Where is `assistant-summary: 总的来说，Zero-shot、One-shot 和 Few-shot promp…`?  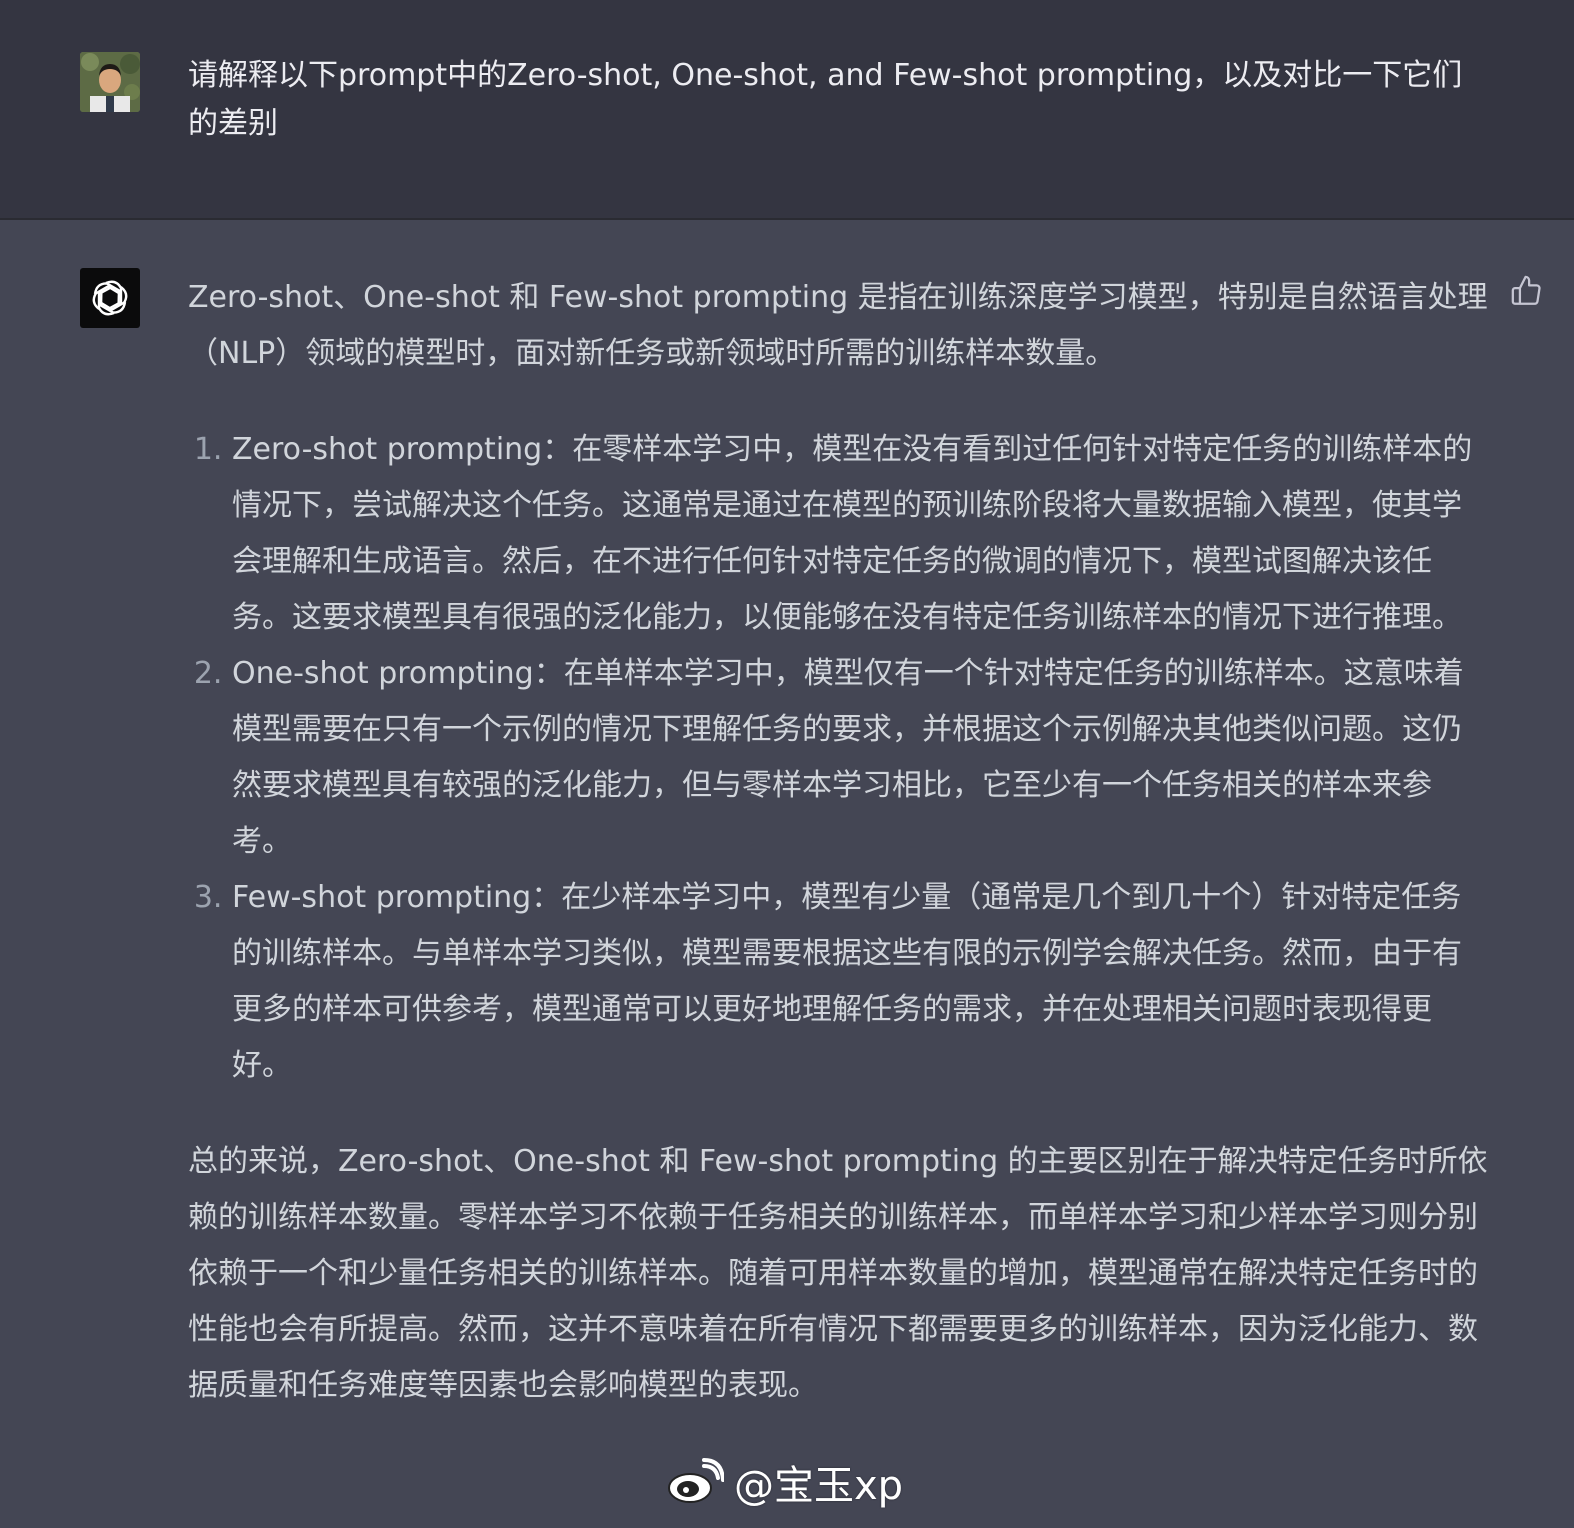 assistant-summary: 总的来说，Zero-shot、One-shot 和 Few-shot promp… is located at coordinates (838, 1273).